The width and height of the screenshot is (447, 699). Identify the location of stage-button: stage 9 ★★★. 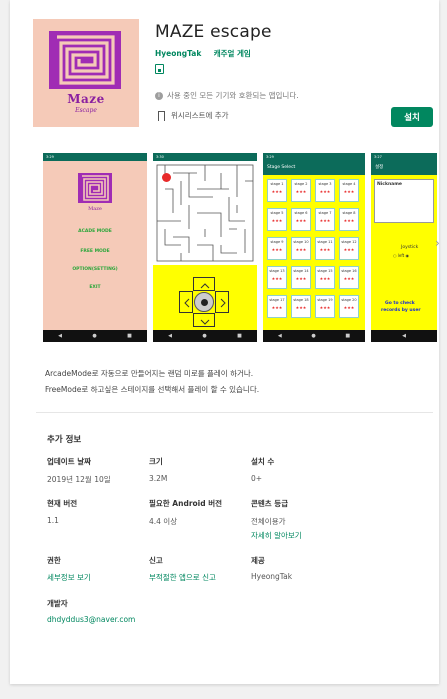
(277, 248).